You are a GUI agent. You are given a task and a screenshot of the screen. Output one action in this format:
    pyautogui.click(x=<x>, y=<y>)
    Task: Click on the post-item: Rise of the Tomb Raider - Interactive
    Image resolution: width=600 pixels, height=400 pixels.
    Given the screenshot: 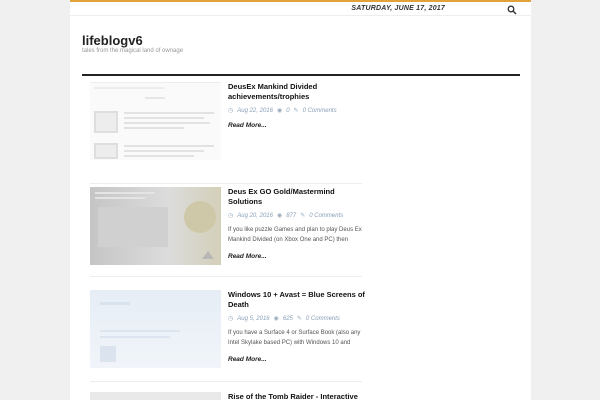 What is the action you would take?
    pyautogui.click(x=226, y=396)
    